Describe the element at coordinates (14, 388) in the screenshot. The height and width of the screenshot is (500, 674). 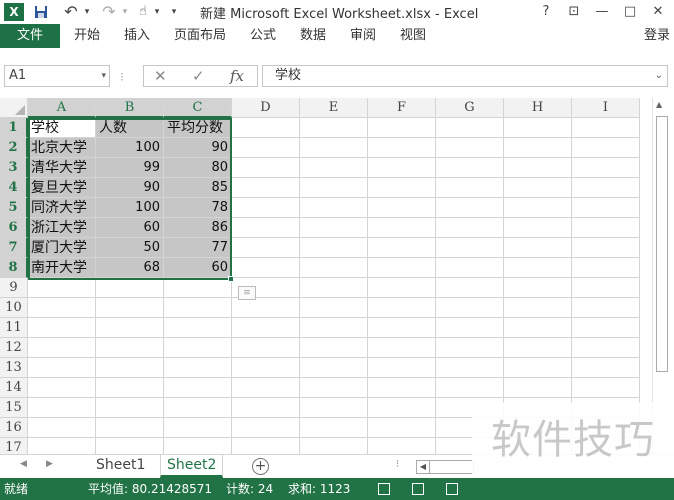
I see `row-header-14: 14` at that location.